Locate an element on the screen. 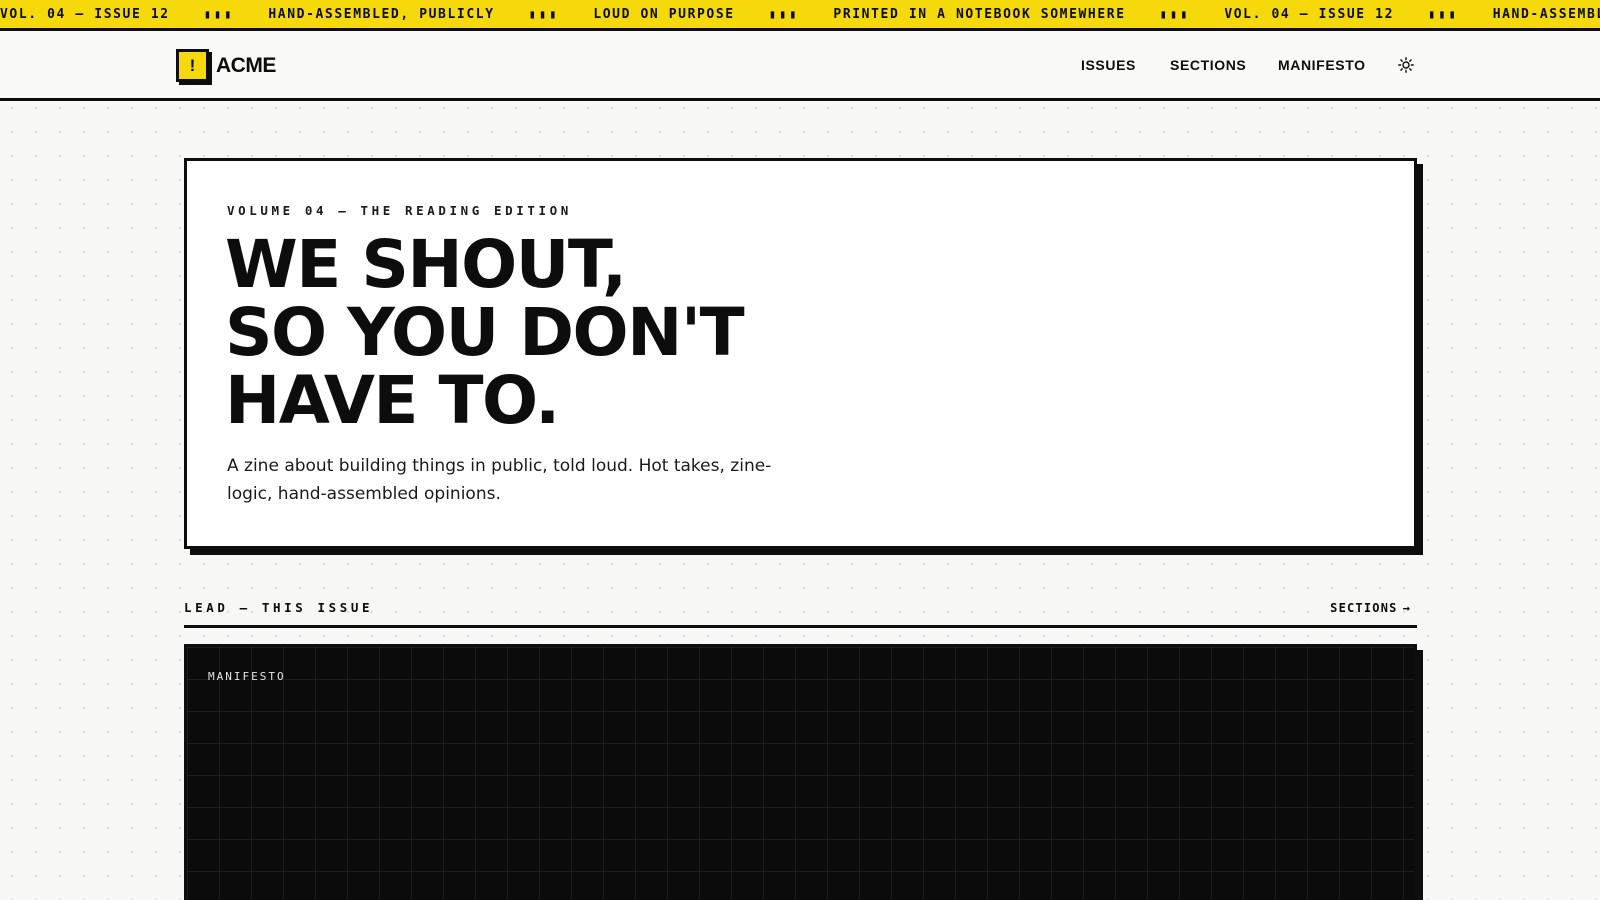 This screenshot has height=900, width=1600. sun-icon is located at coordinates (1406, 65).